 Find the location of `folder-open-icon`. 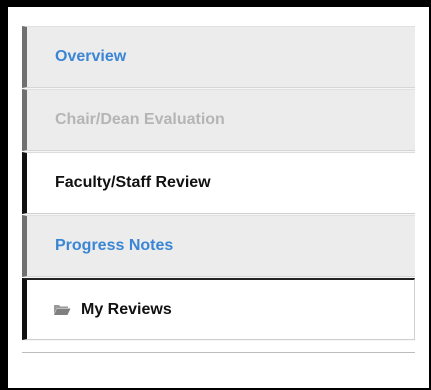

folder-open-icon is located at coordinates (62, 309).